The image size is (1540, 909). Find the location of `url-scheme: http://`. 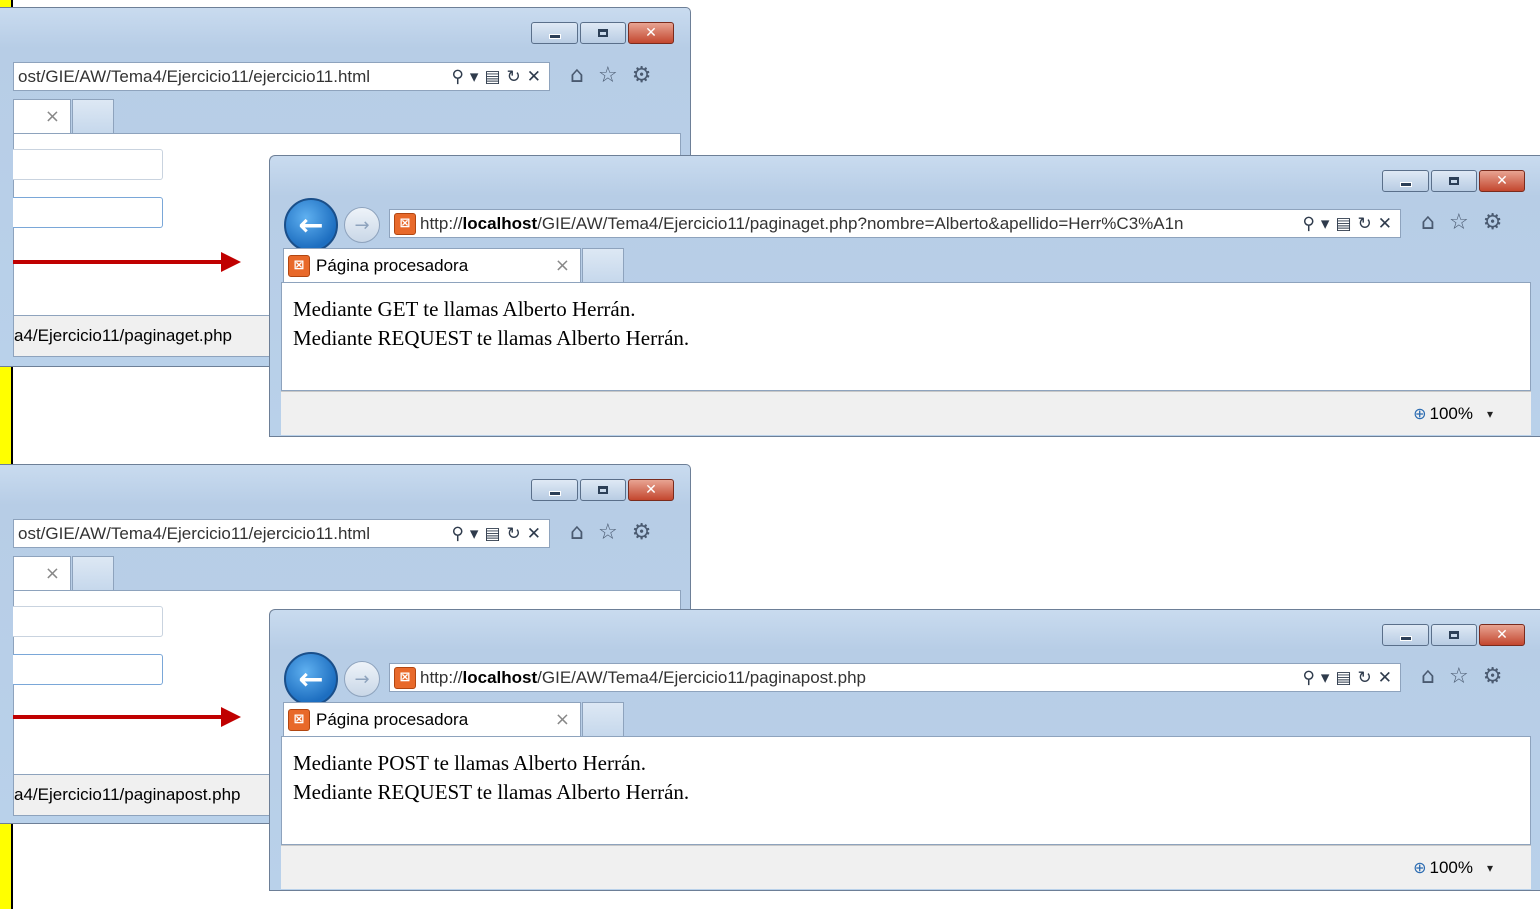

url-scheme: http:// is located at coordinates (441, 677).